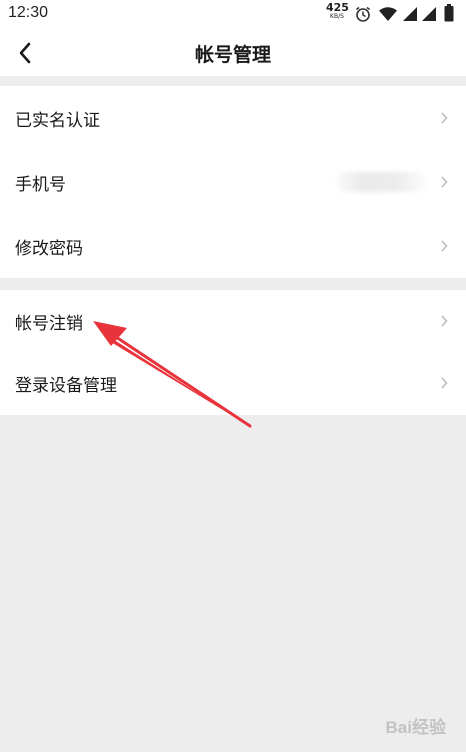 This screenshot has height=752, width=466. What do you see at coordinates (337, 16) in the screenshot?
I see `network-speed-unit: KB/S` at bounding box center [337, 16].